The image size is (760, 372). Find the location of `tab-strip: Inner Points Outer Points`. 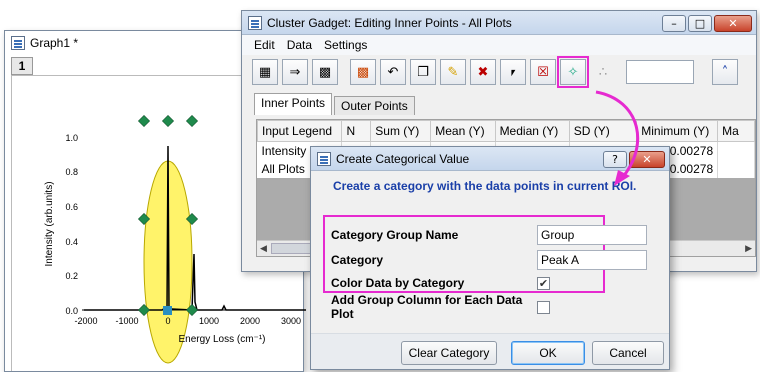

tab-strip: Inner Points Outer Points is located at coordinates (499, 104).